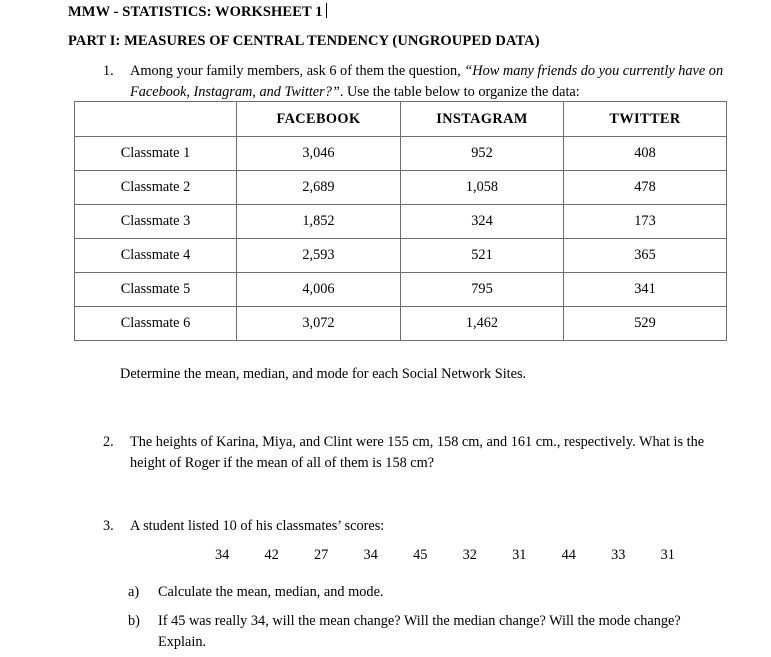 The height and width of the screenshot is (657, 771). I want to click on table-row: Classmate 1 3,046 952 408, so click(400, 153).